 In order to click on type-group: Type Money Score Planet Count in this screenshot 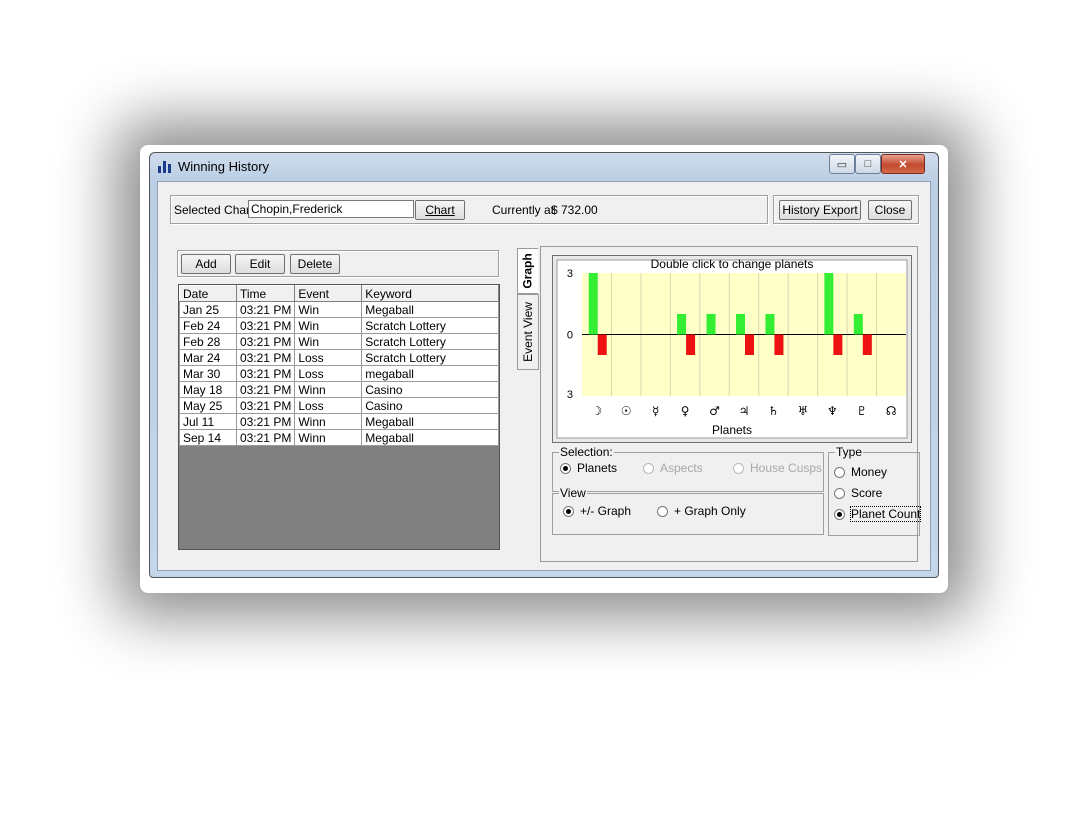, I will do `click(875, 490)`.